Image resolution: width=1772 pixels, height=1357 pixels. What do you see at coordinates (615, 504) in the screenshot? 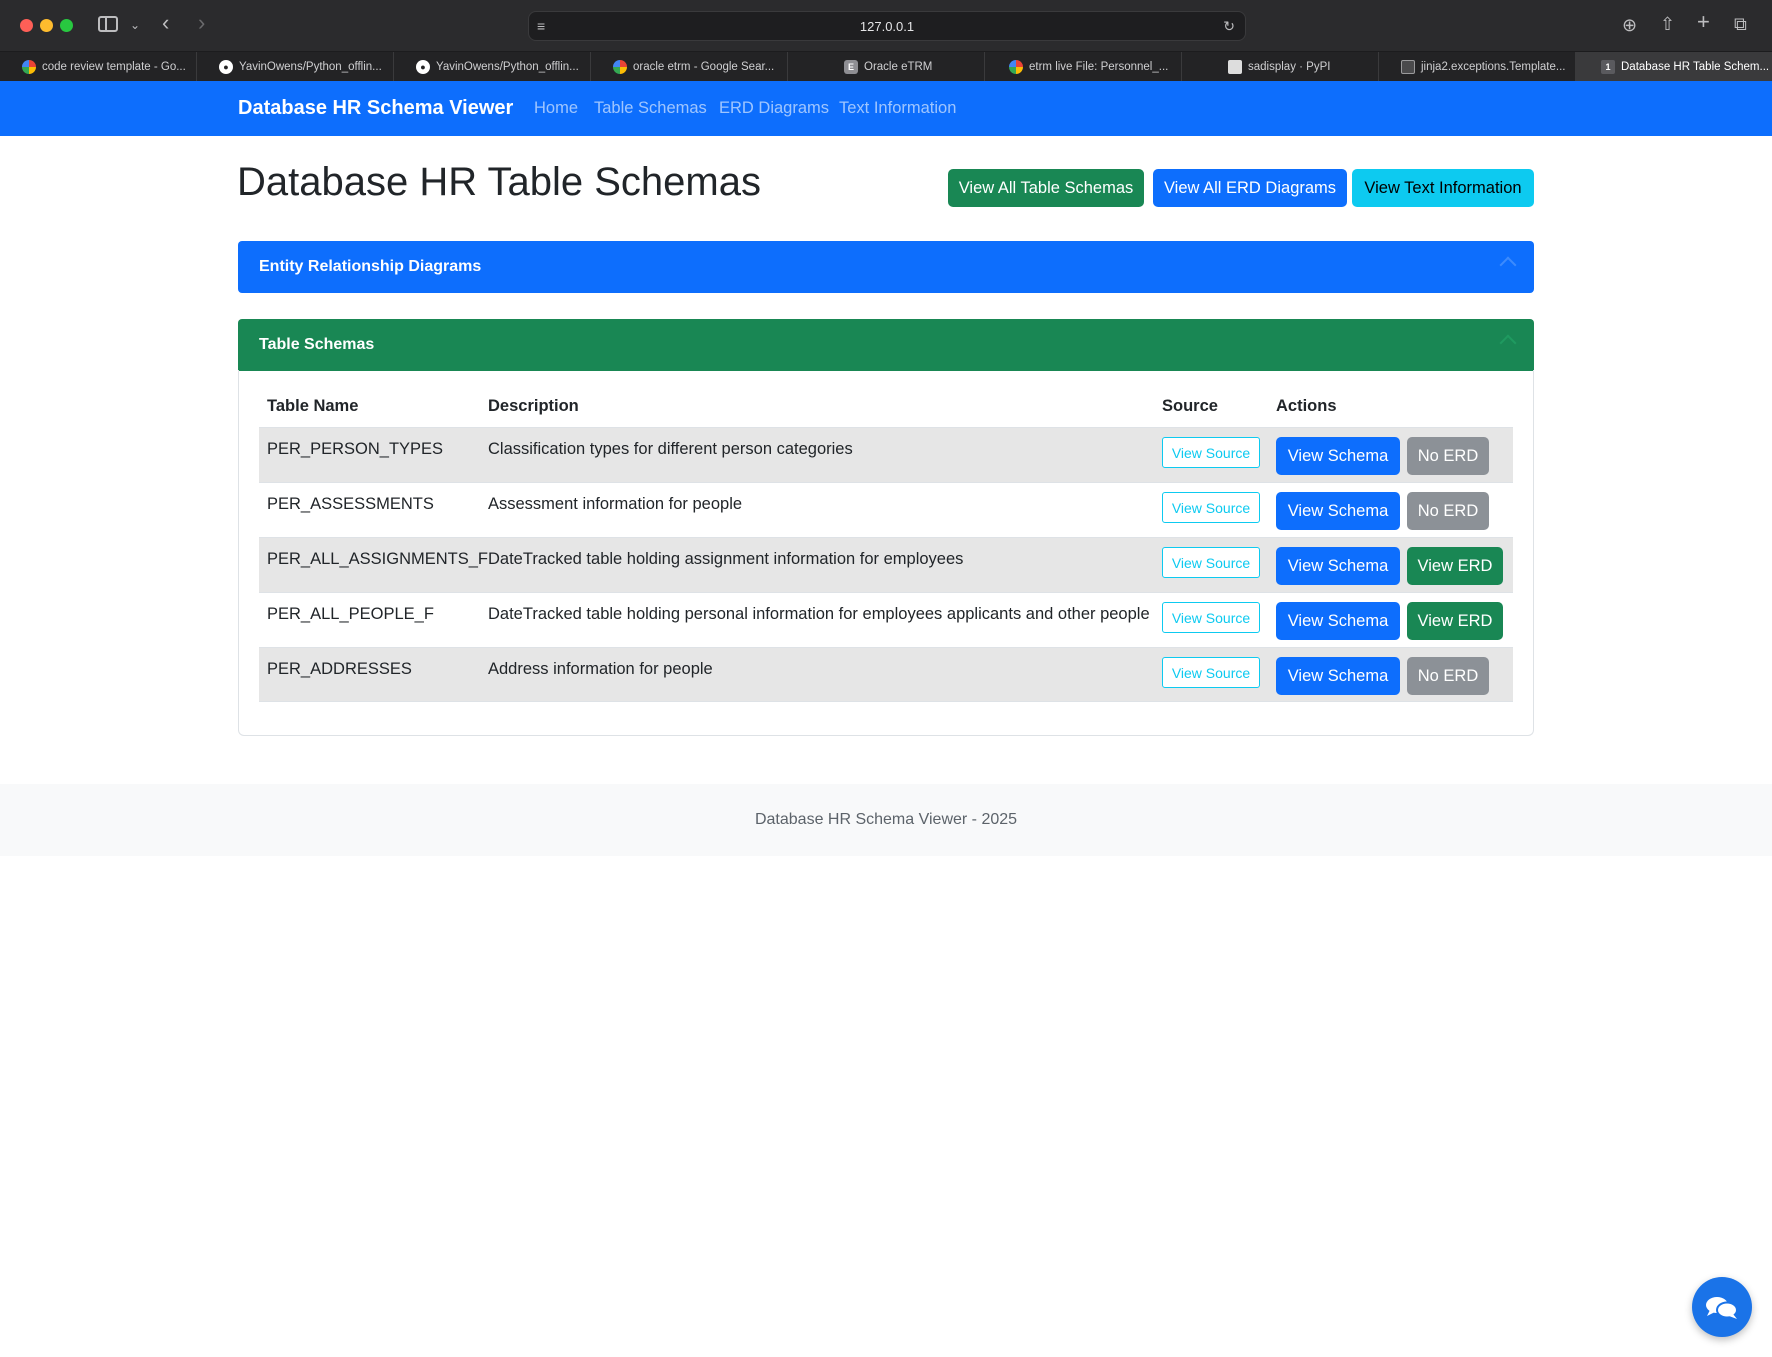
I see `description-cell: Assessment information for people` at bounding box center [615, 504].